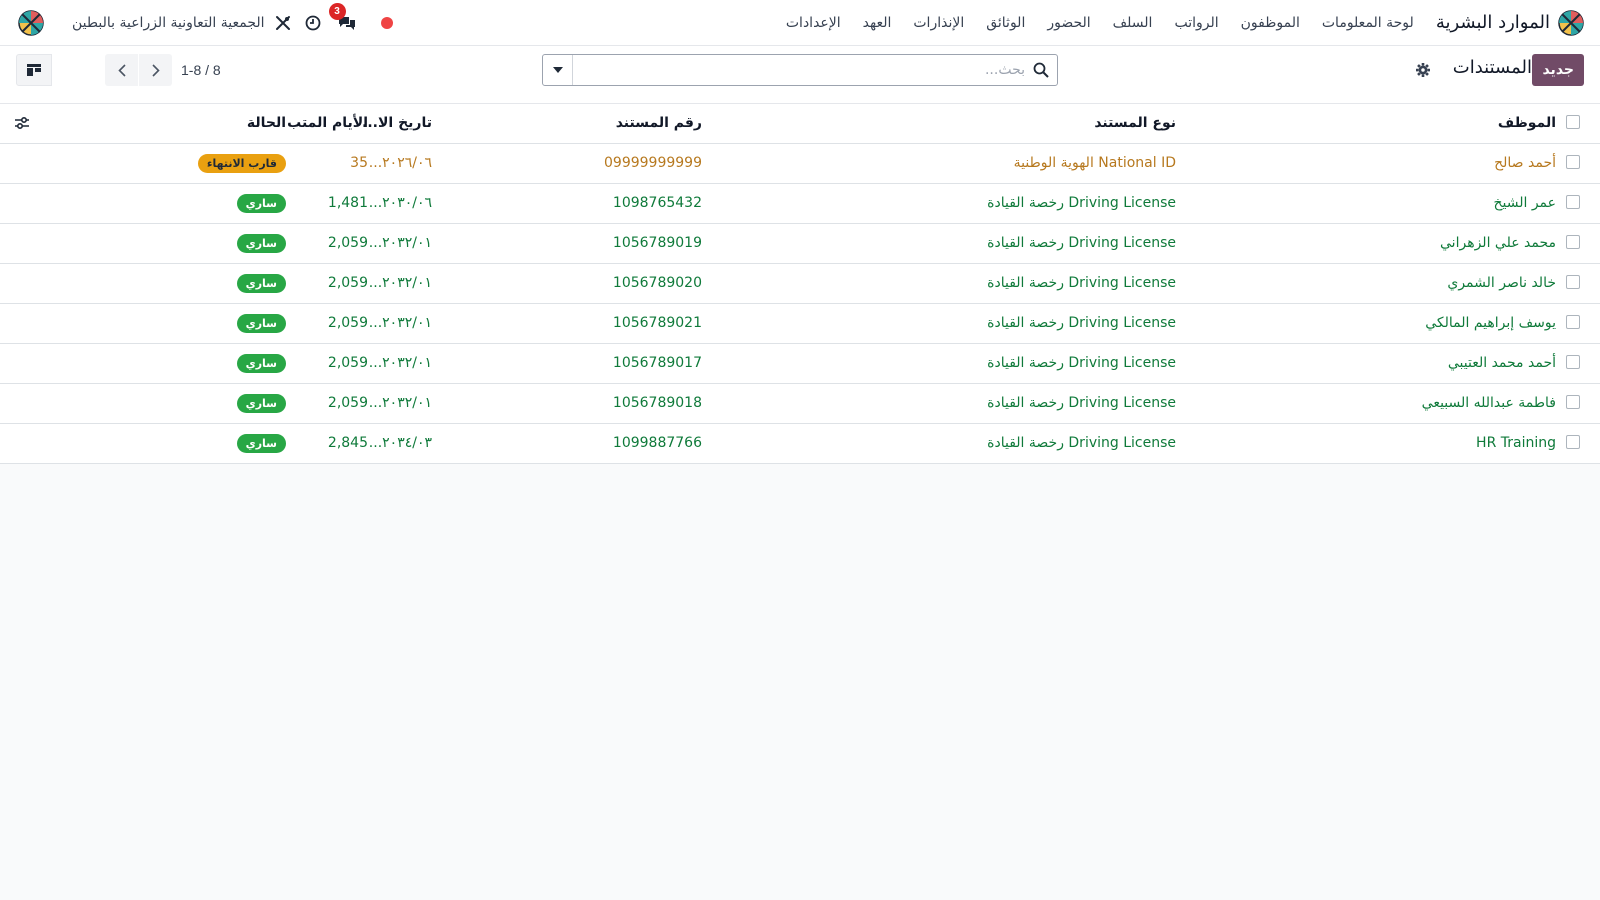 This screenshot has width=1600, height=900. Describe the element at coordinates (582, 123) in the screenshot. I see `column-header-doc-number: رقم المستند` at that location.